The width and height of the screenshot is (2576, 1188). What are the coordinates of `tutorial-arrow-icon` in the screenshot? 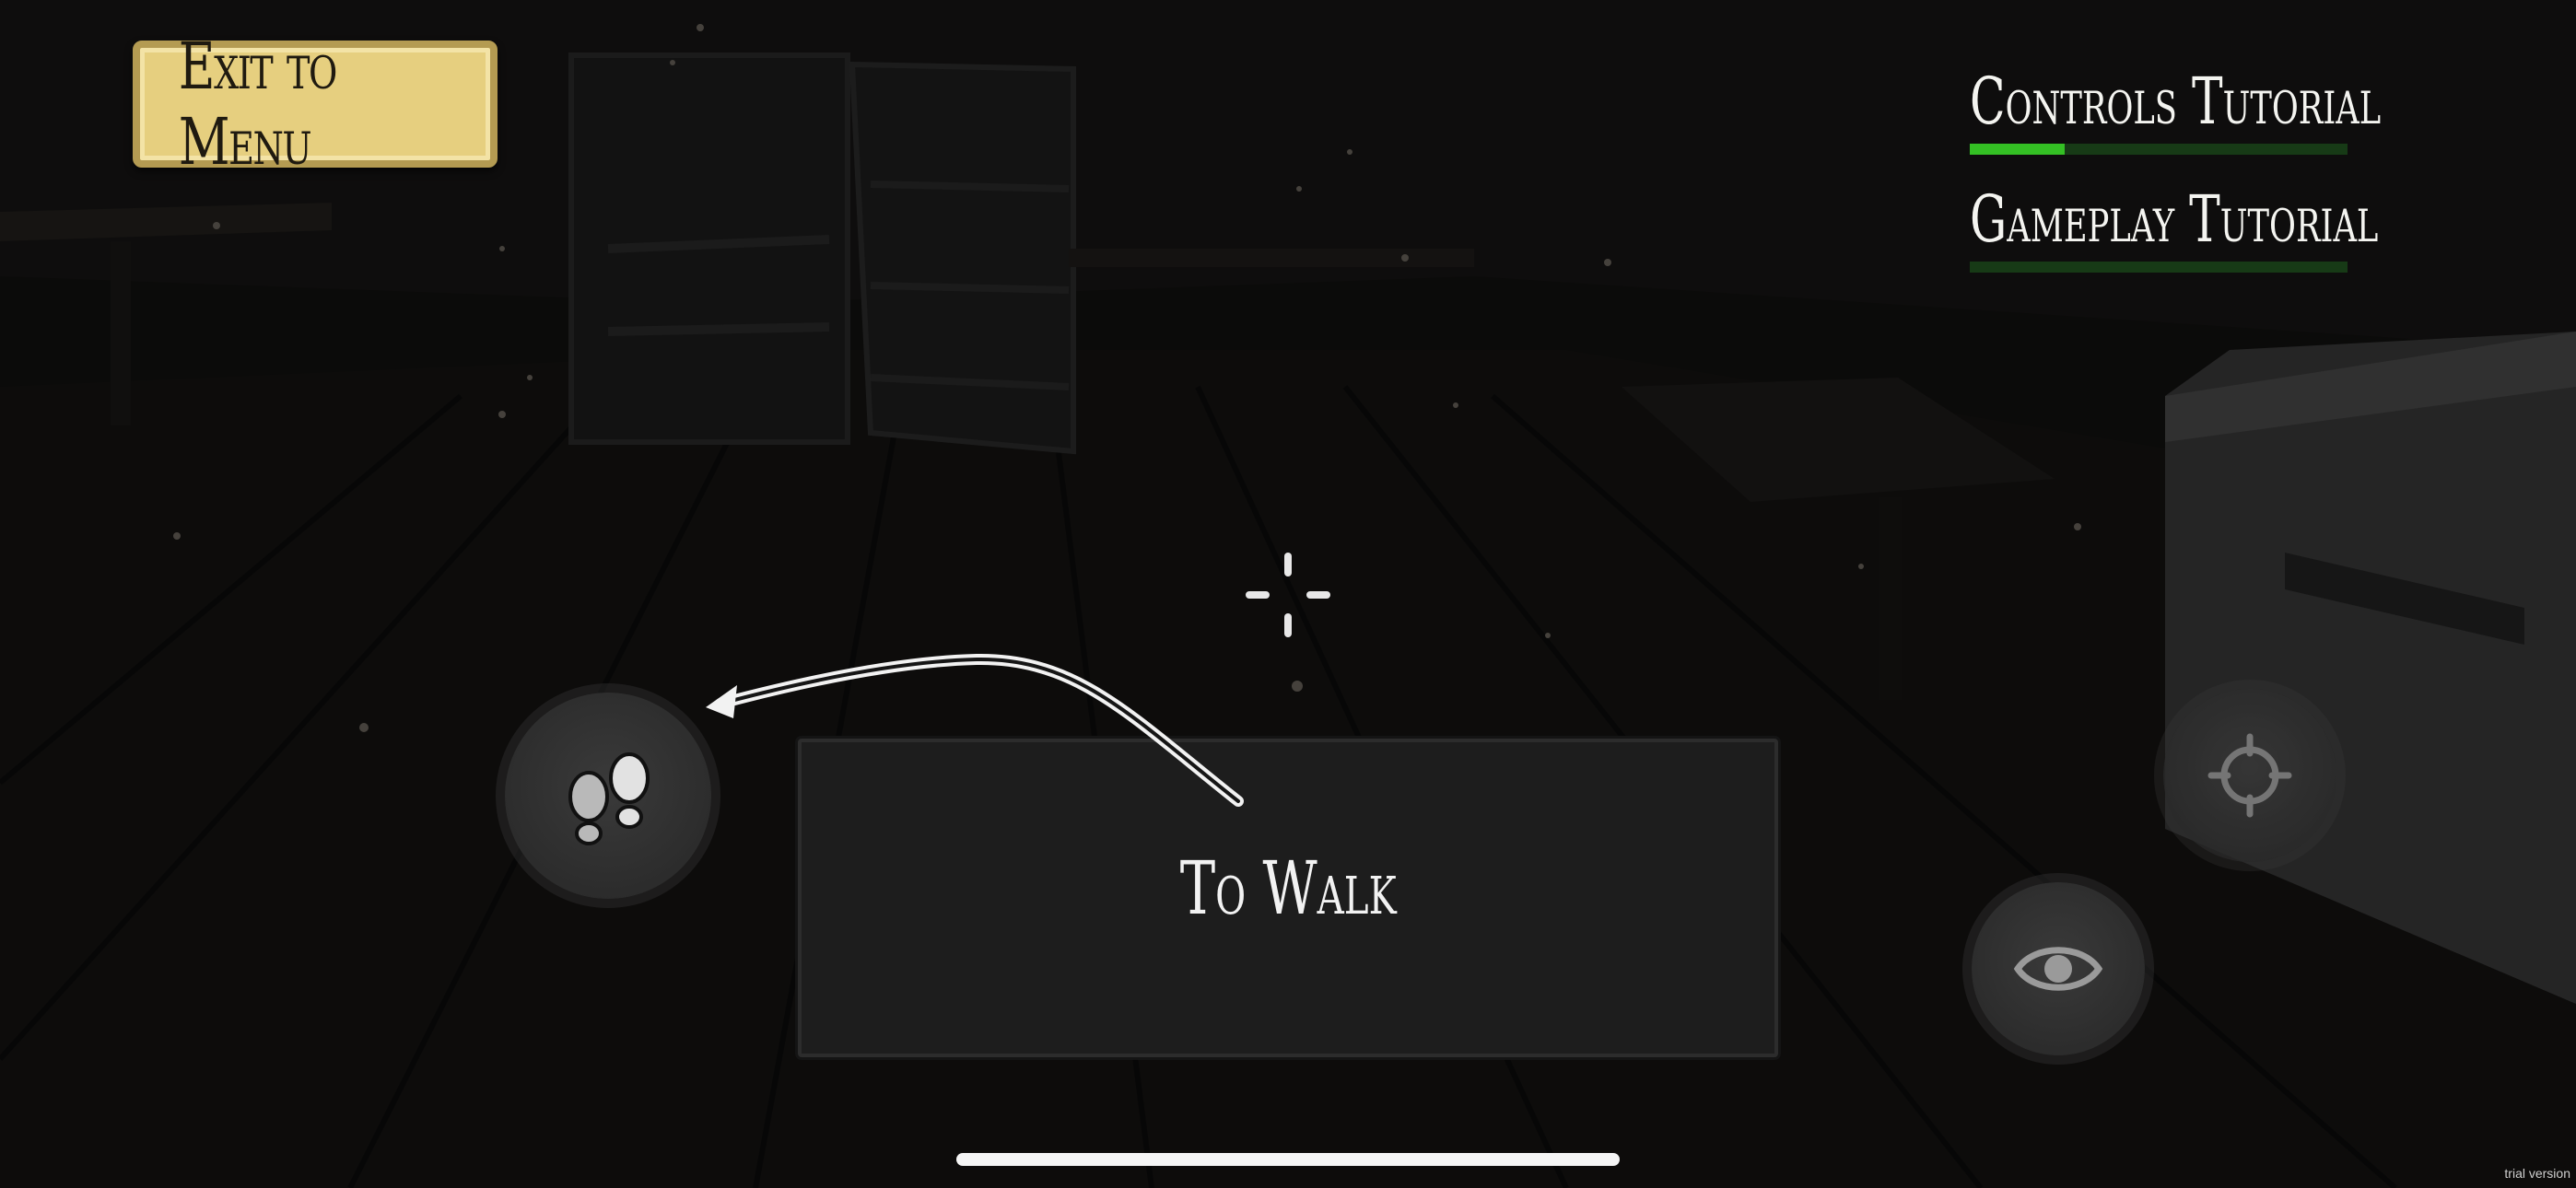 It's located at (975, 730).